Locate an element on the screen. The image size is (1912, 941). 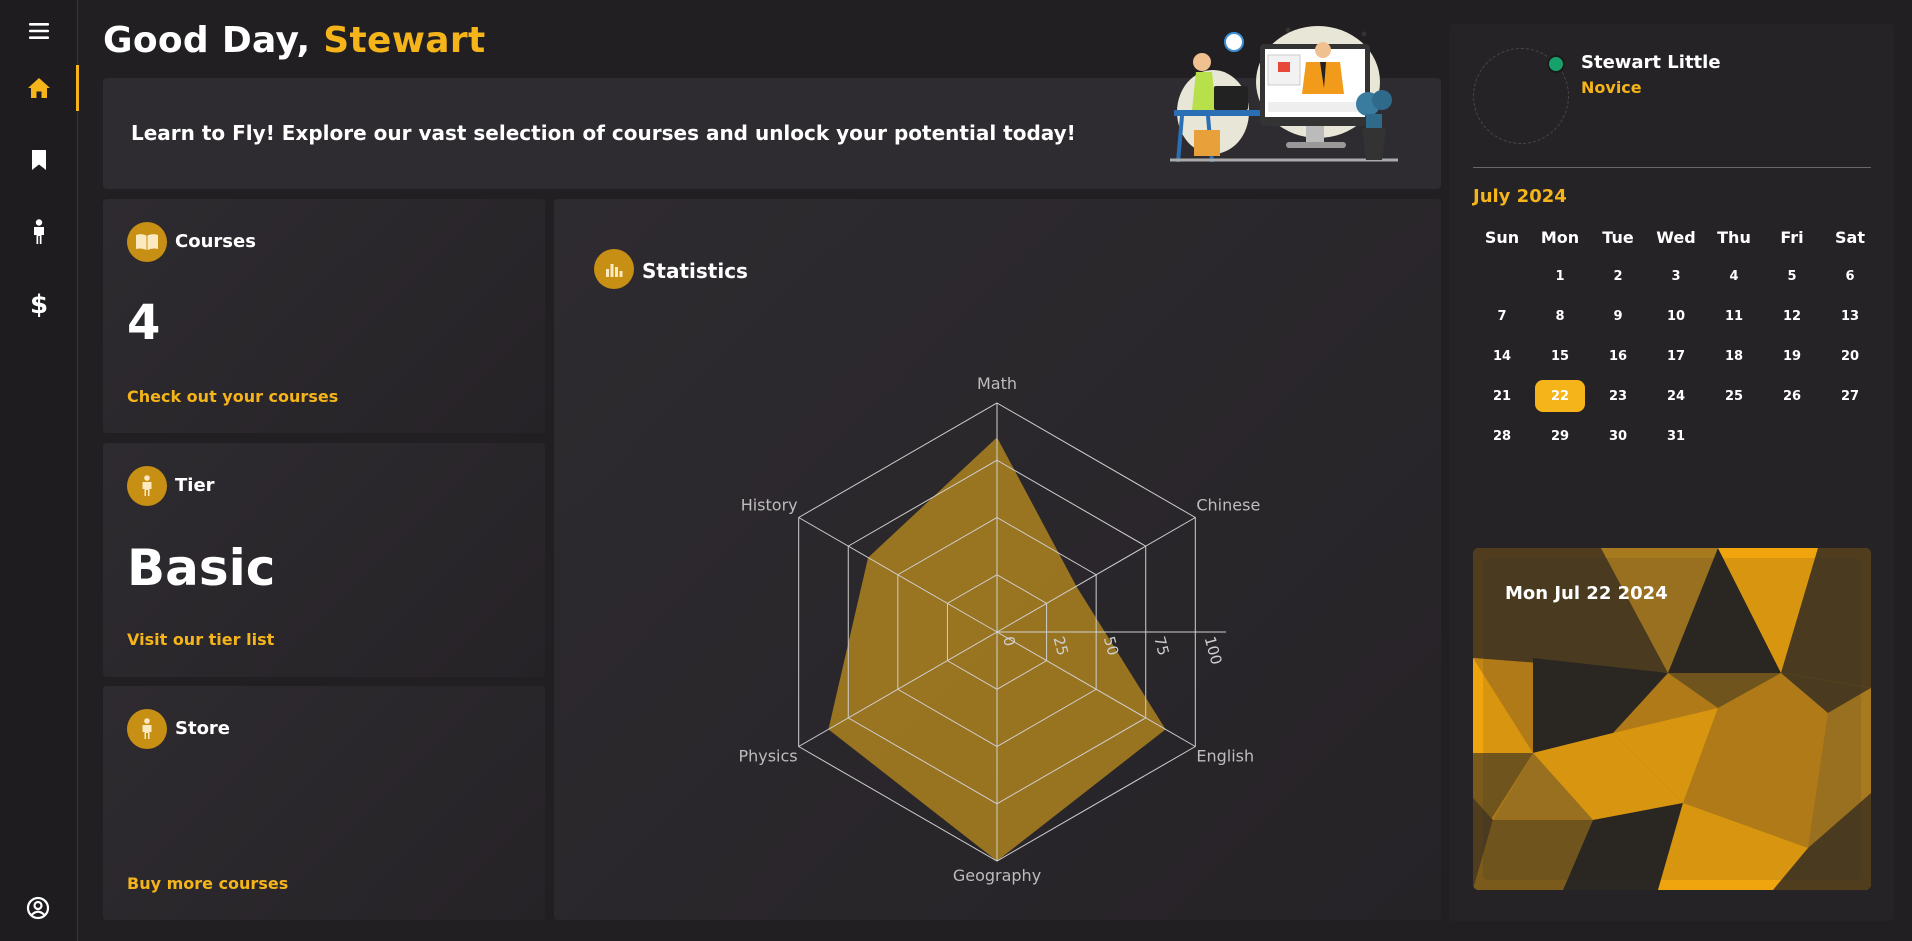
calendar-day-selected: 22 is located at coordinates (1560, 396).